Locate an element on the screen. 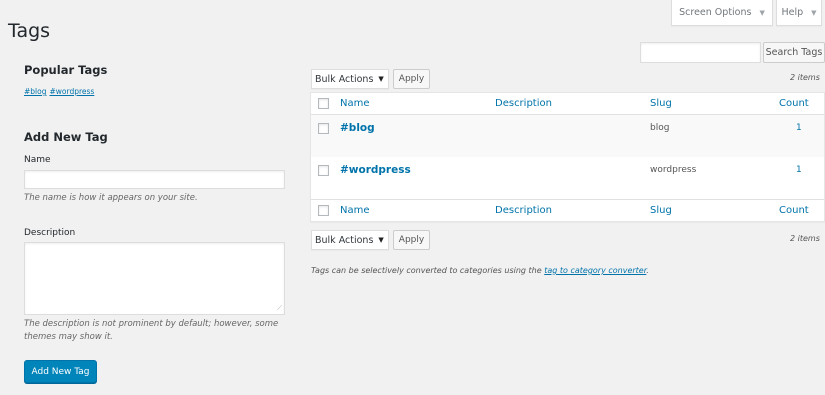 The height and width of the screenshot is (395, 825). column-slug-footer: Slug is located at coordinates (661, 210).